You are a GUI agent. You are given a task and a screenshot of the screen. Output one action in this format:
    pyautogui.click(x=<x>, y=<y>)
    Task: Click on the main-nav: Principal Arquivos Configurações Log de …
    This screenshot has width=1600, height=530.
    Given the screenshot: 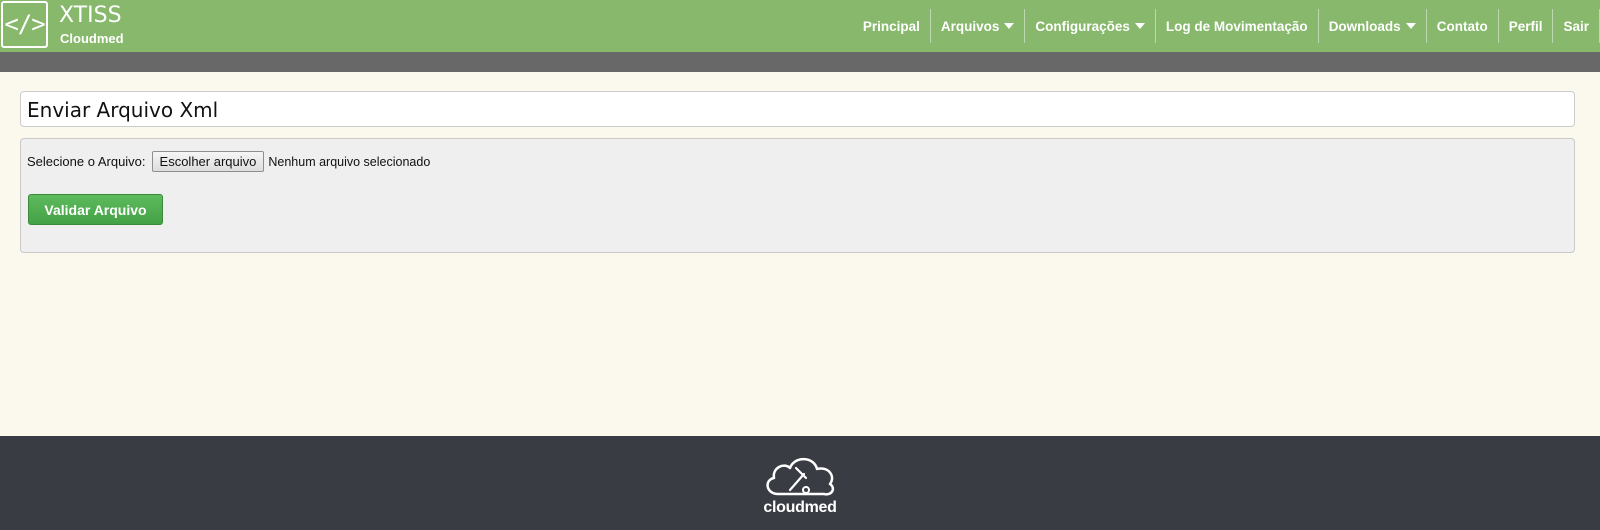 What is the action you would take?
    pyautogui.click(x=1226, y=26)
    